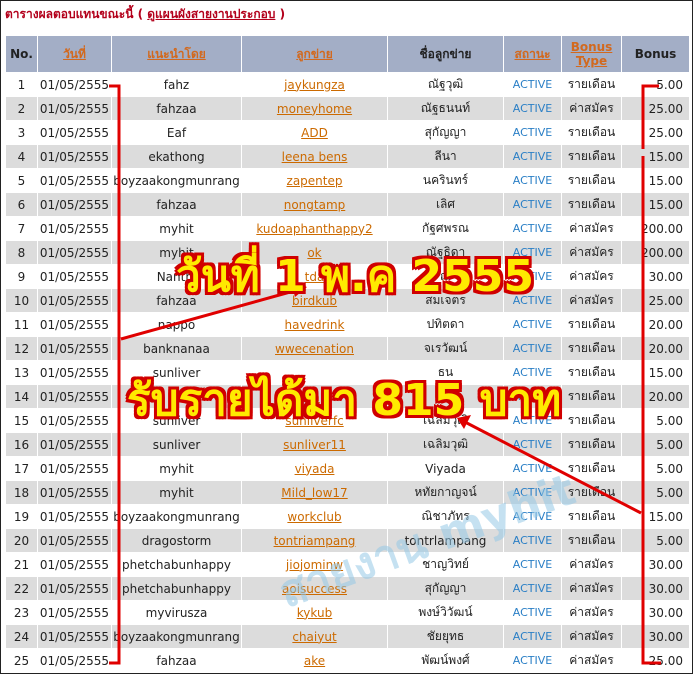 The image size is (693, 674). What do you see at coordinates (176, 54) in the screenshot?
I see `column-header-2: แนะนำโดย` at bounding box center [176, 54].